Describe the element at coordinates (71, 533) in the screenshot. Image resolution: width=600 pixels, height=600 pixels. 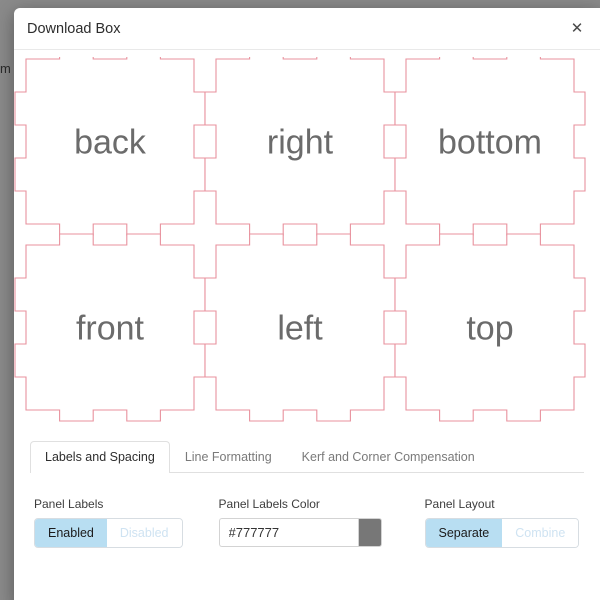
I see `panel-labels-enabled-button: Enabled` at that location.